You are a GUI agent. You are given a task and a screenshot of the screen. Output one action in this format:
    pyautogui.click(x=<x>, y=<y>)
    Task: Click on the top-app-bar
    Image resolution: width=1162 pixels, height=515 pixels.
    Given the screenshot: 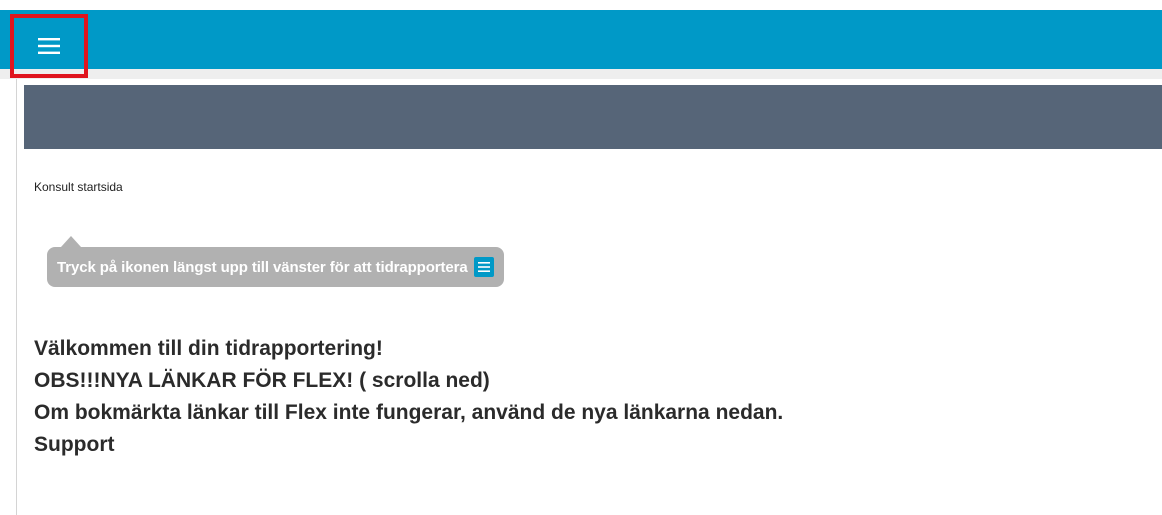 What is the action you would take?
    pyautogui.click(x=581, y=39)
    